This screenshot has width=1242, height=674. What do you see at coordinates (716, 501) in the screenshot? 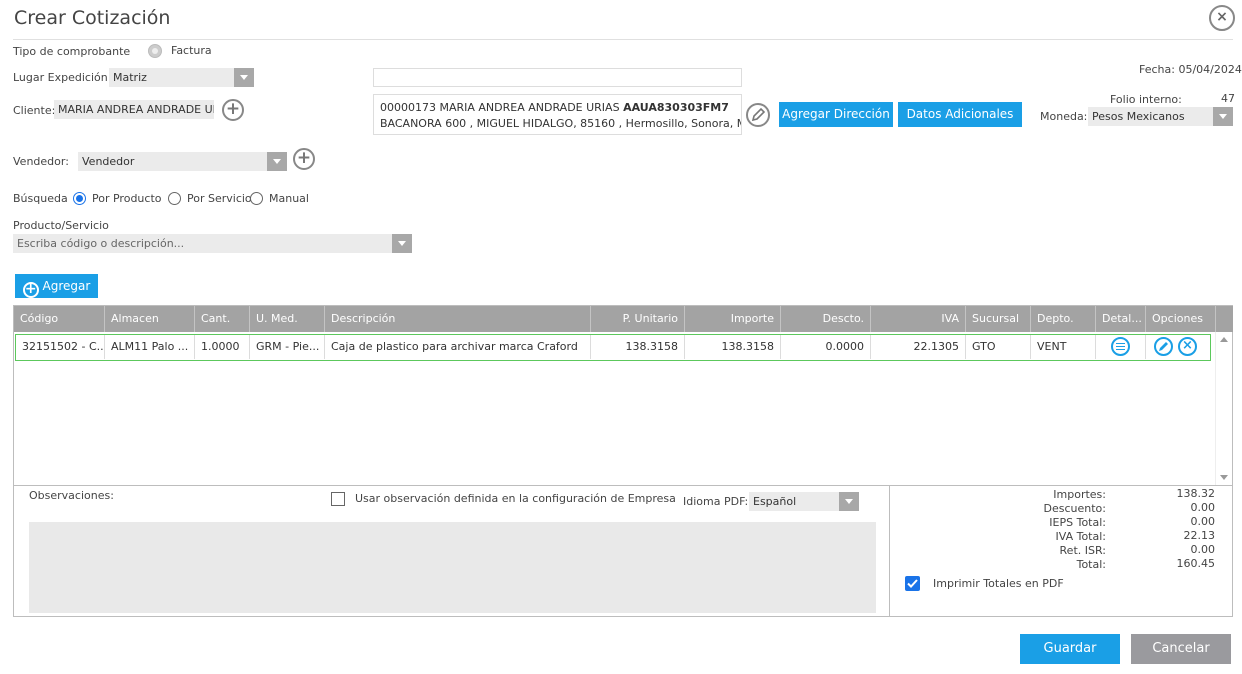
I see `idioma-label: Idioma PDF:` at bounding box center [716, 501].